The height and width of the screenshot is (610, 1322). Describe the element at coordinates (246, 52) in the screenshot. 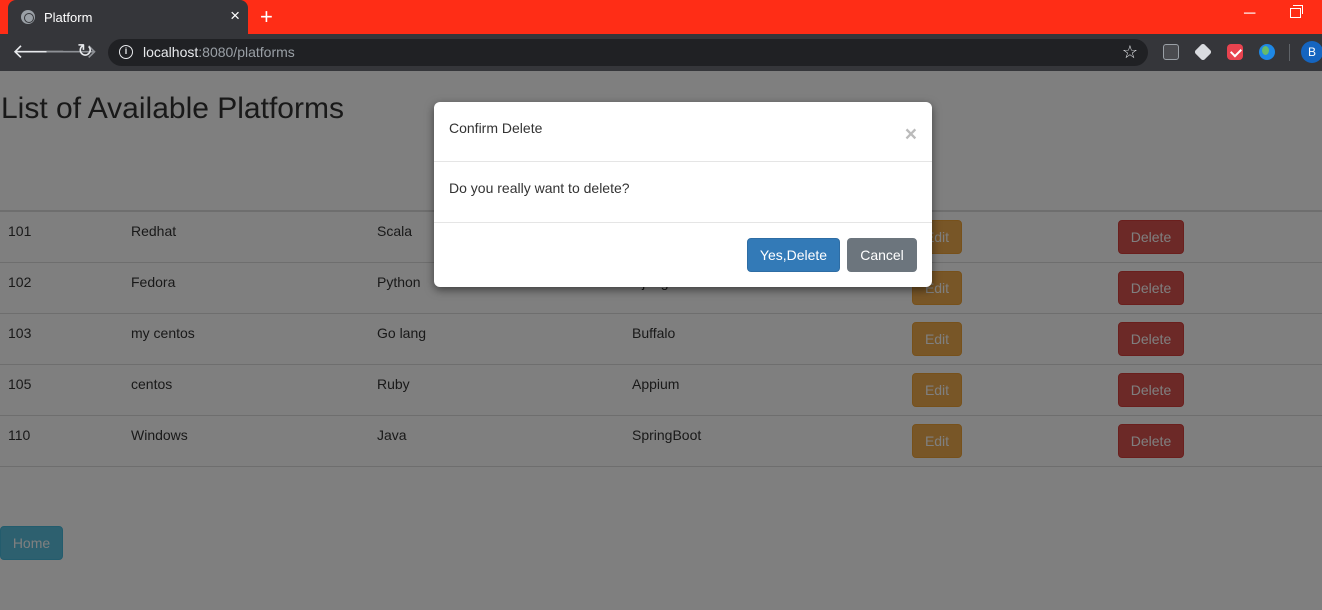

I see `url-path: :8080/platforms` at that location.